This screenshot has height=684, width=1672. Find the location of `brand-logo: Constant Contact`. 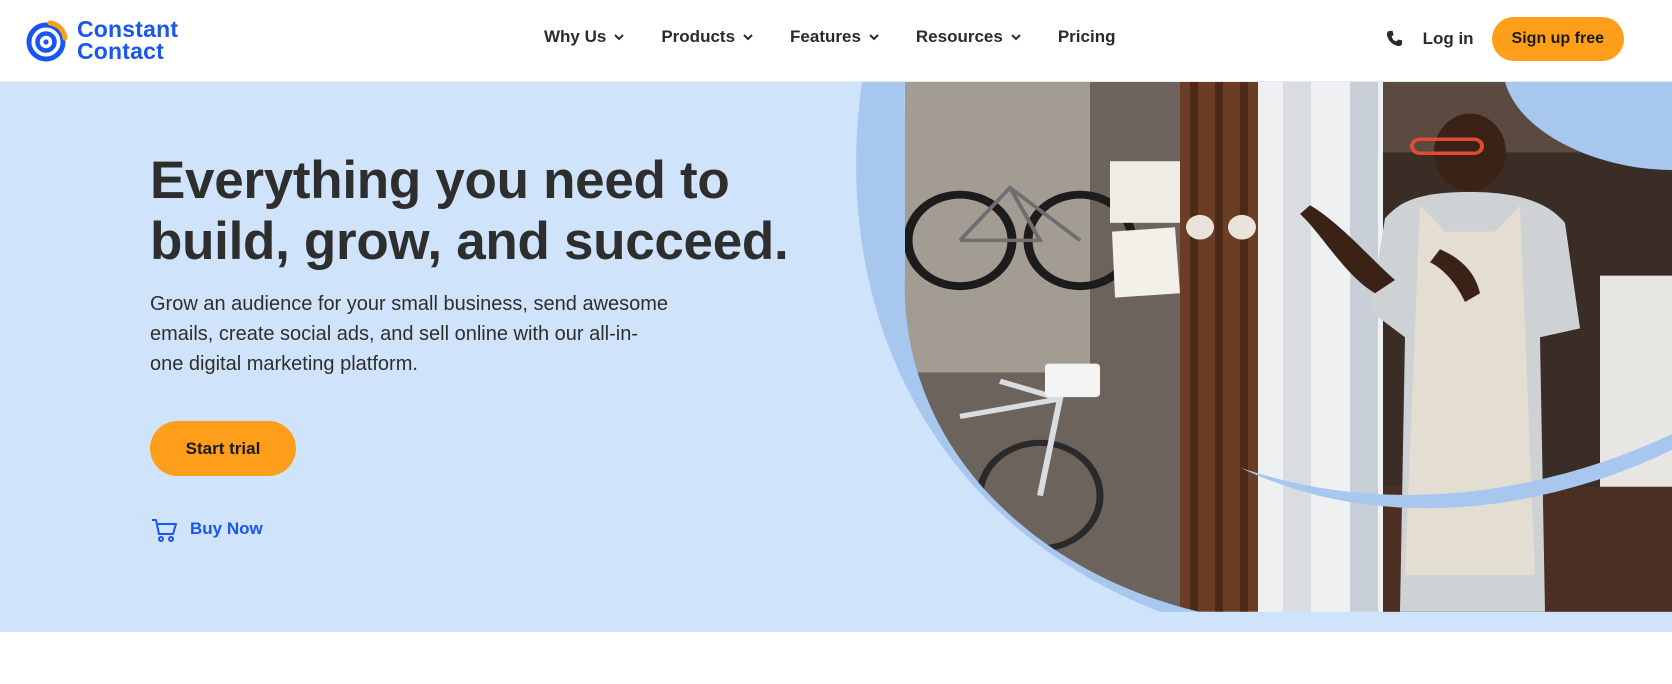

brand-logo: Constant Contact is located at coordinates (101, 40).